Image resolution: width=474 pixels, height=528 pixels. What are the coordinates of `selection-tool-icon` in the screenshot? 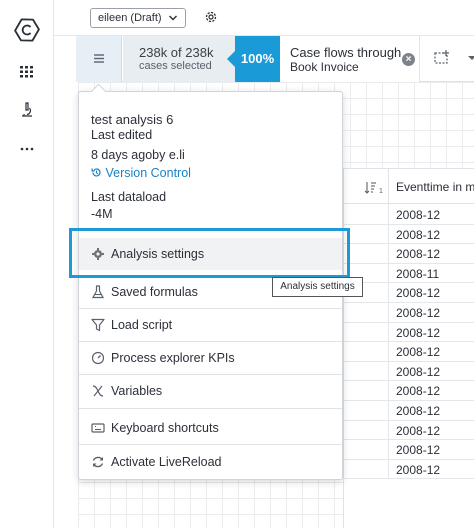 It's located at (442, 58).